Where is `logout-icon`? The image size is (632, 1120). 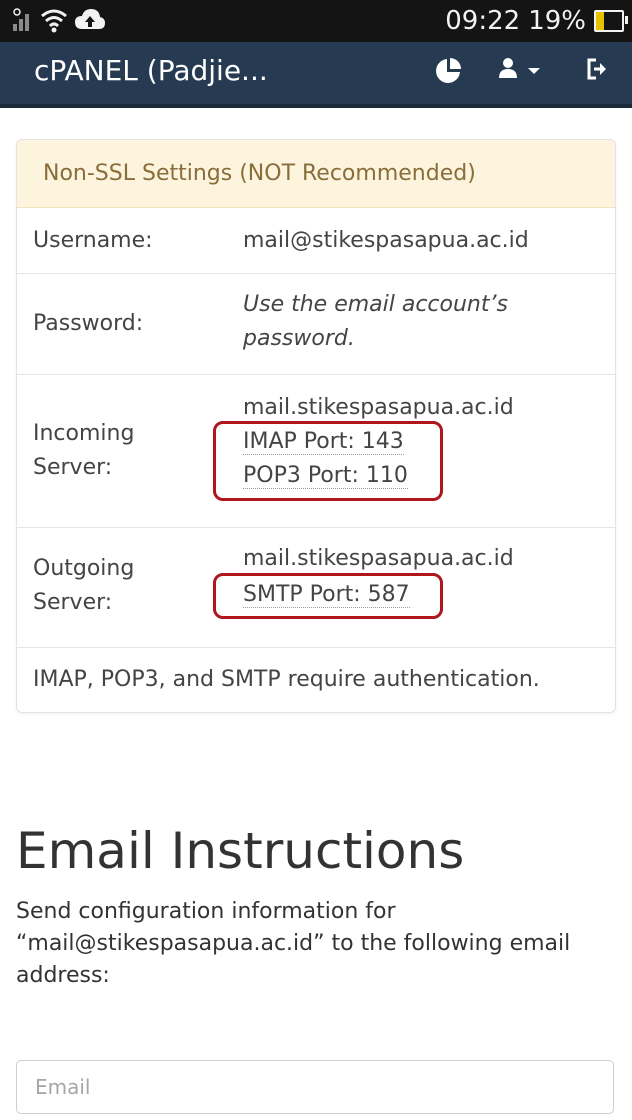
logout-icon is located at coordinates (597, 69).